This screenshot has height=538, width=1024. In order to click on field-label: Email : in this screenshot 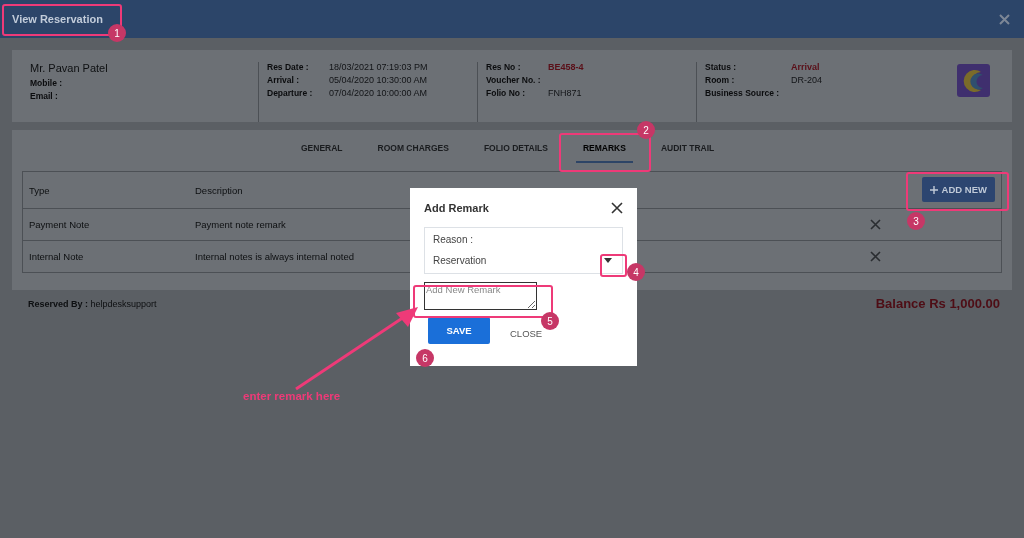, I will do `click(44, 96)`.